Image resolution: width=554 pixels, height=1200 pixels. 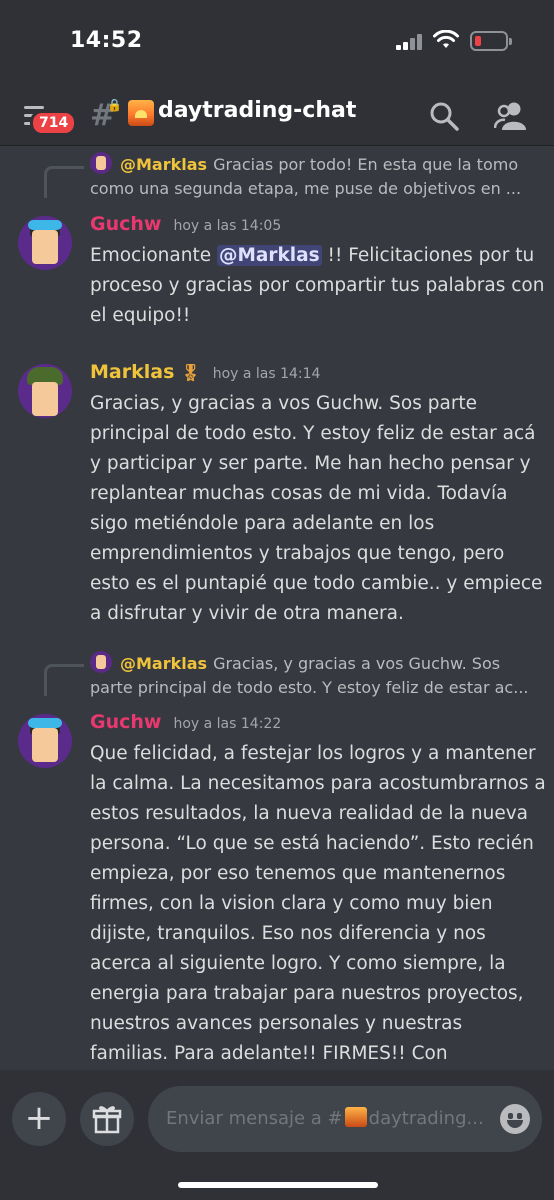 I want to click on timestamp: hoy a las 14:14, so click(x=266, y=374).